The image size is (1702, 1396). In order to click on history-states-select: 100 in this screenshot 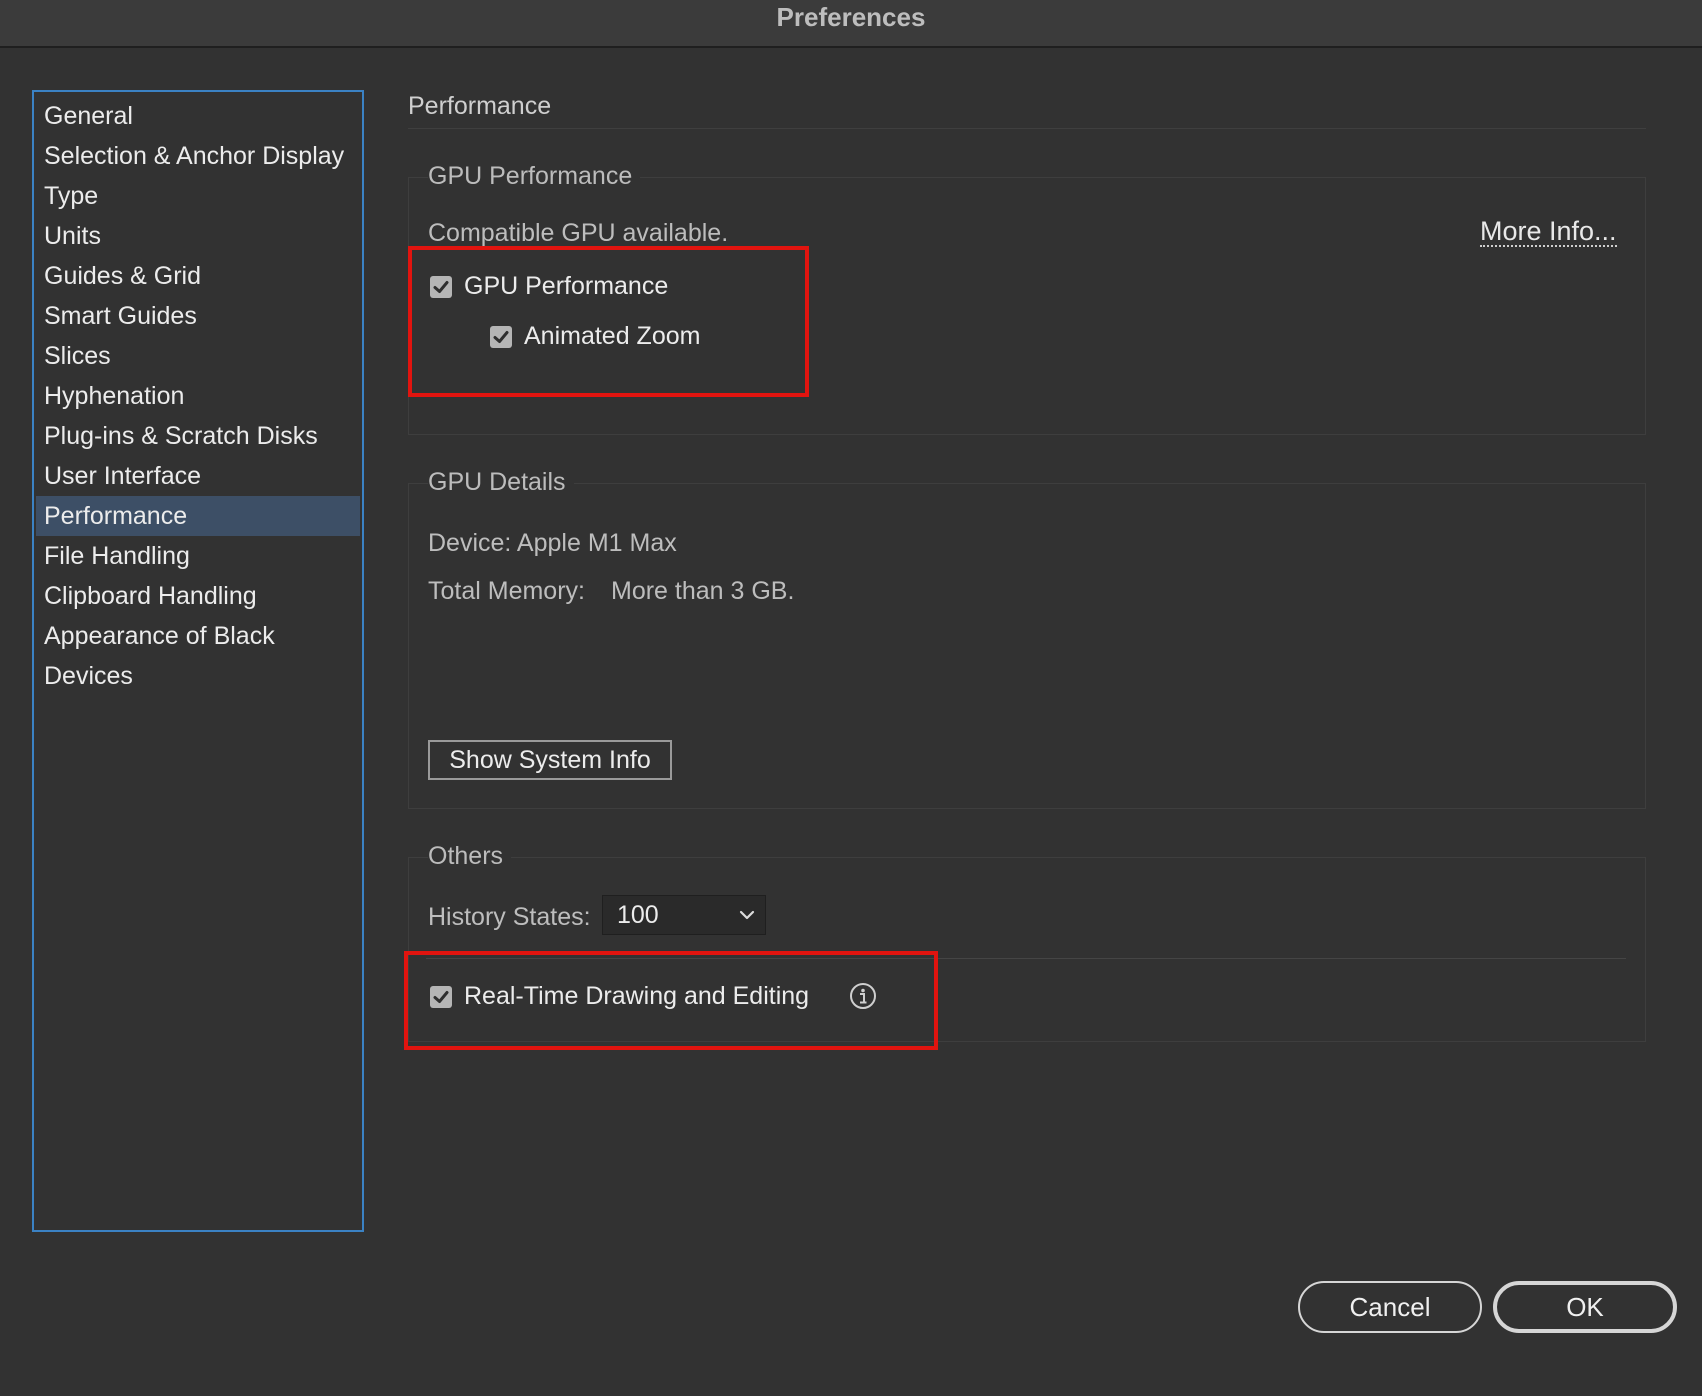, I will do `click(684, 915)`.